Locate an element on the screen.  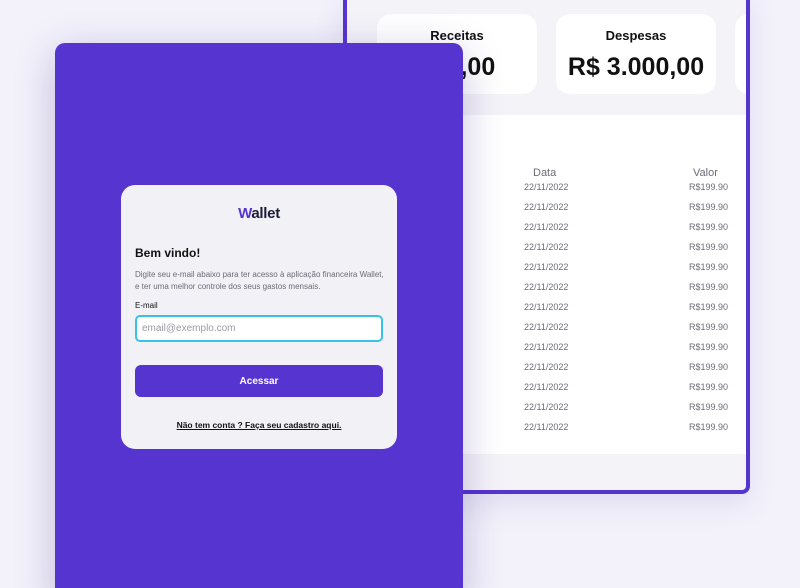
logo-accent: W is located at coordinates (245, 213).